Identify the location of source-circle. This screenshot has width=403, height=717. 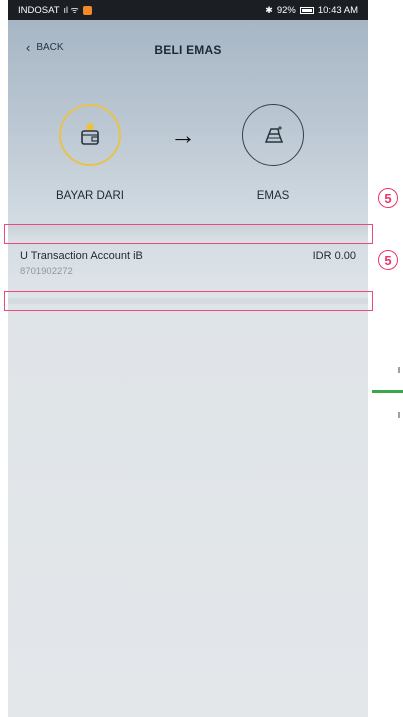
(90, 135).